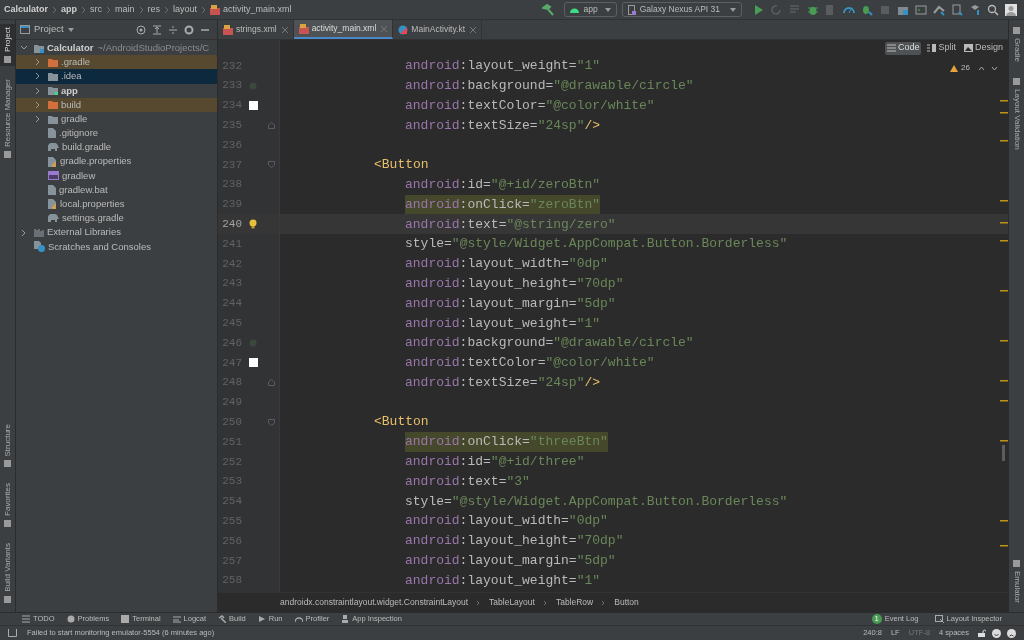 This screenshot has height=640, width=1024. Describe the element at coordinates (983, 48) in the screenshot. I see `view-mode-button: Design` at that location.